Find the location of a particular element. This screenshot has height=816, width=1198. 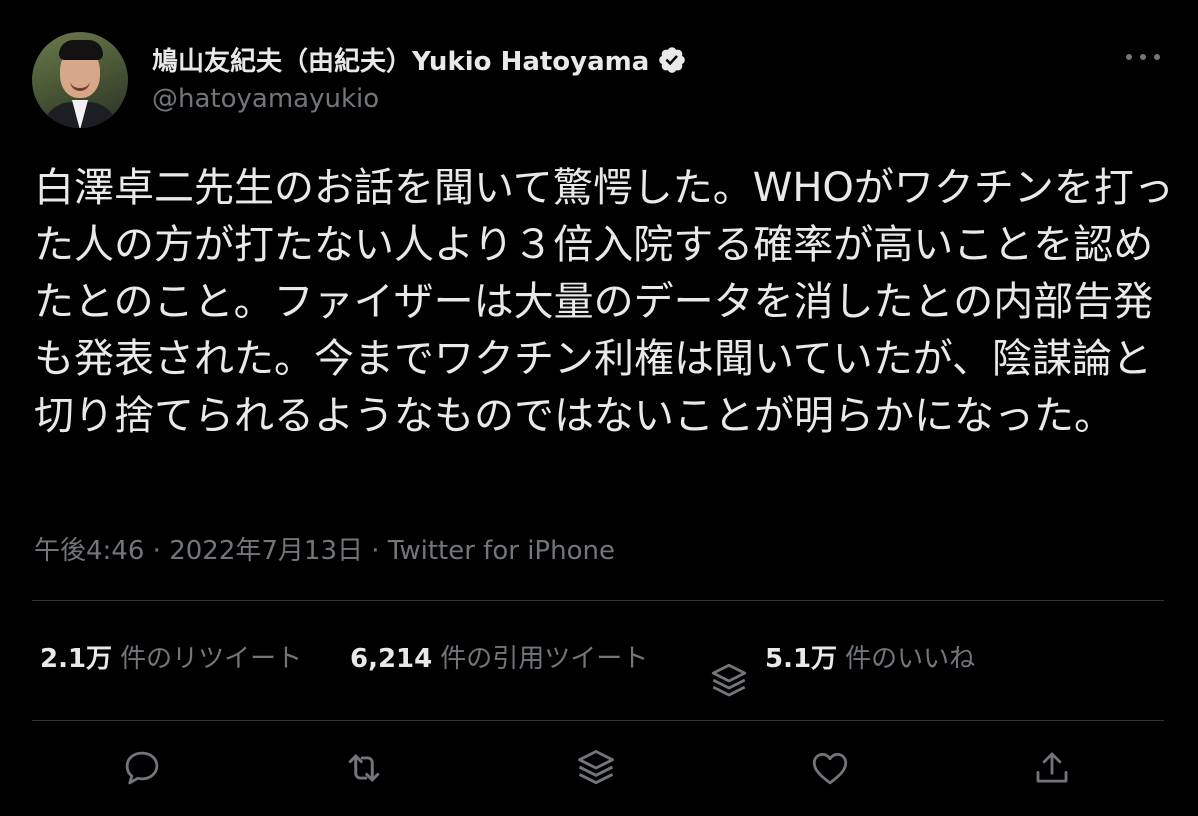

tweet-date: 2022年7月13日 is located at coordinates (266, 551).